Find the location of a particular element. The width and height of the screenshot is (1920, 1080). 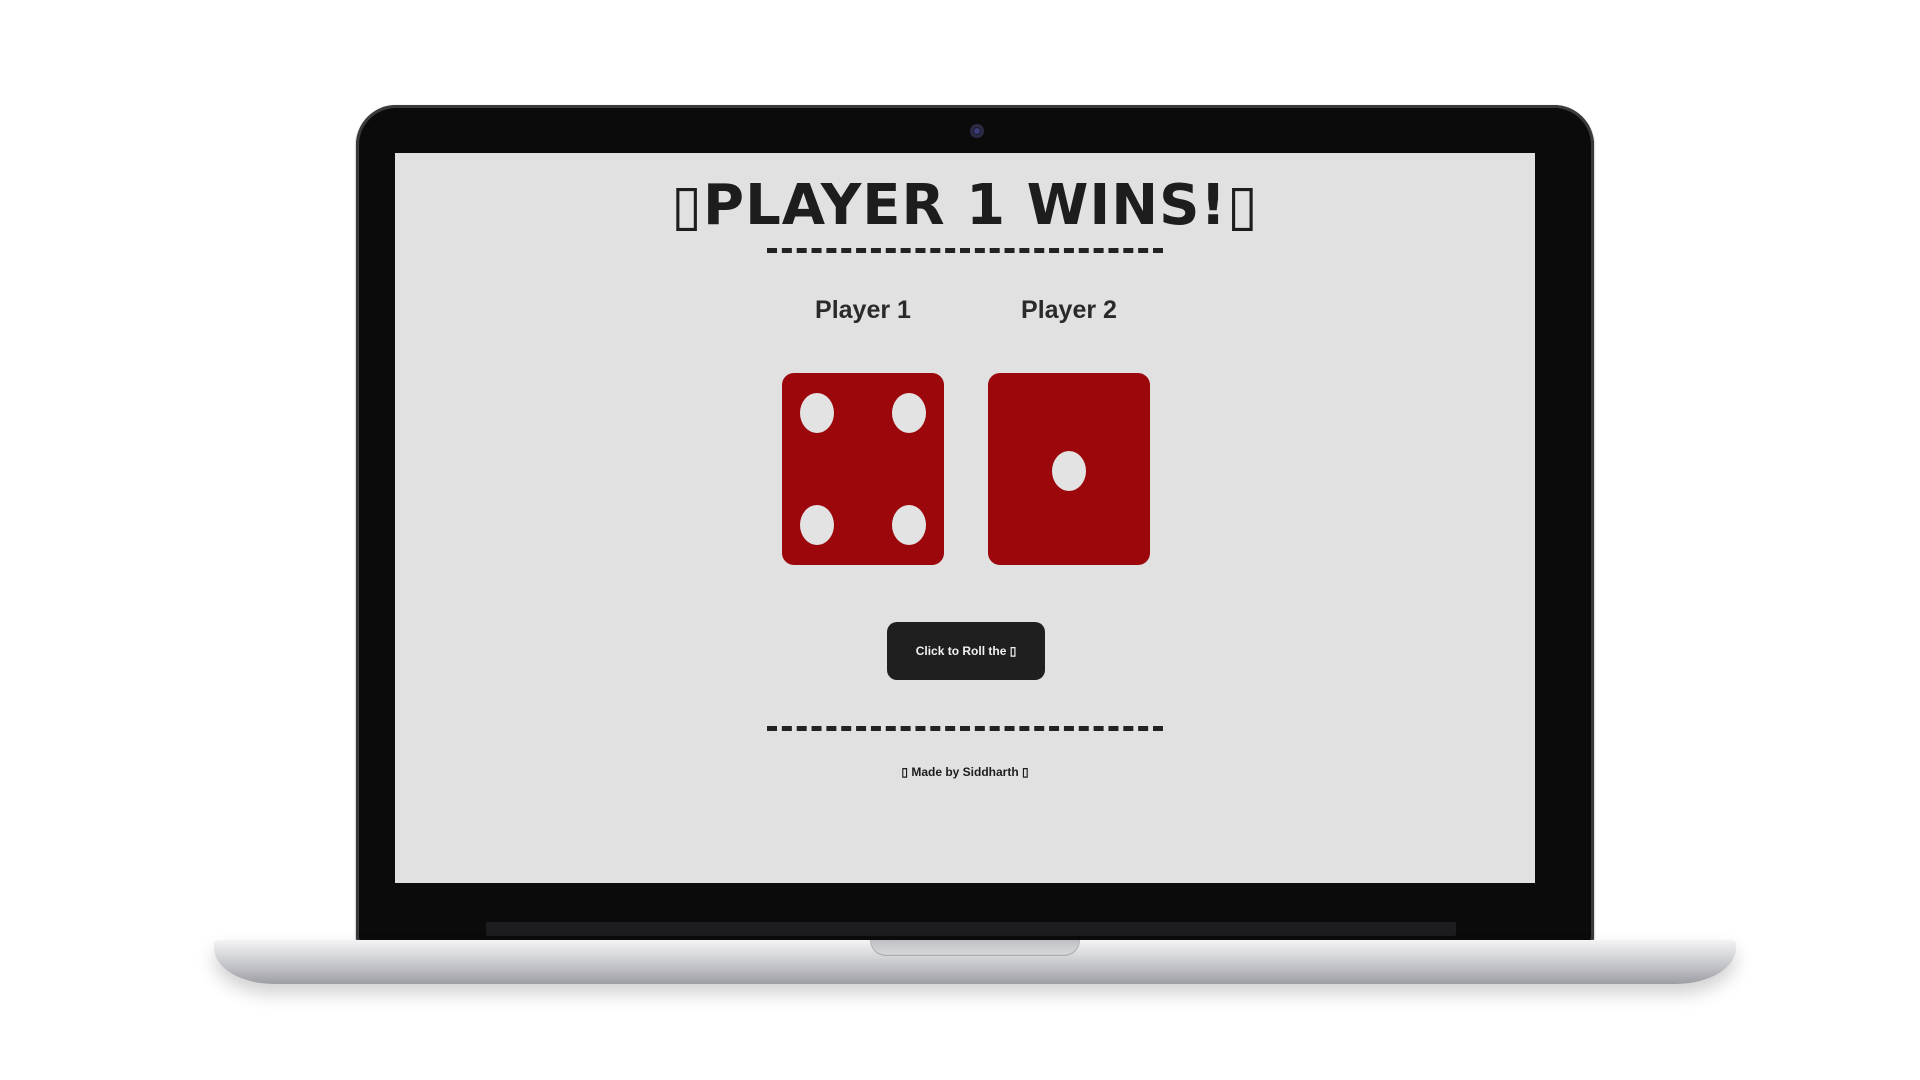

dashed-divider-top is located at coordinates (965, 250).